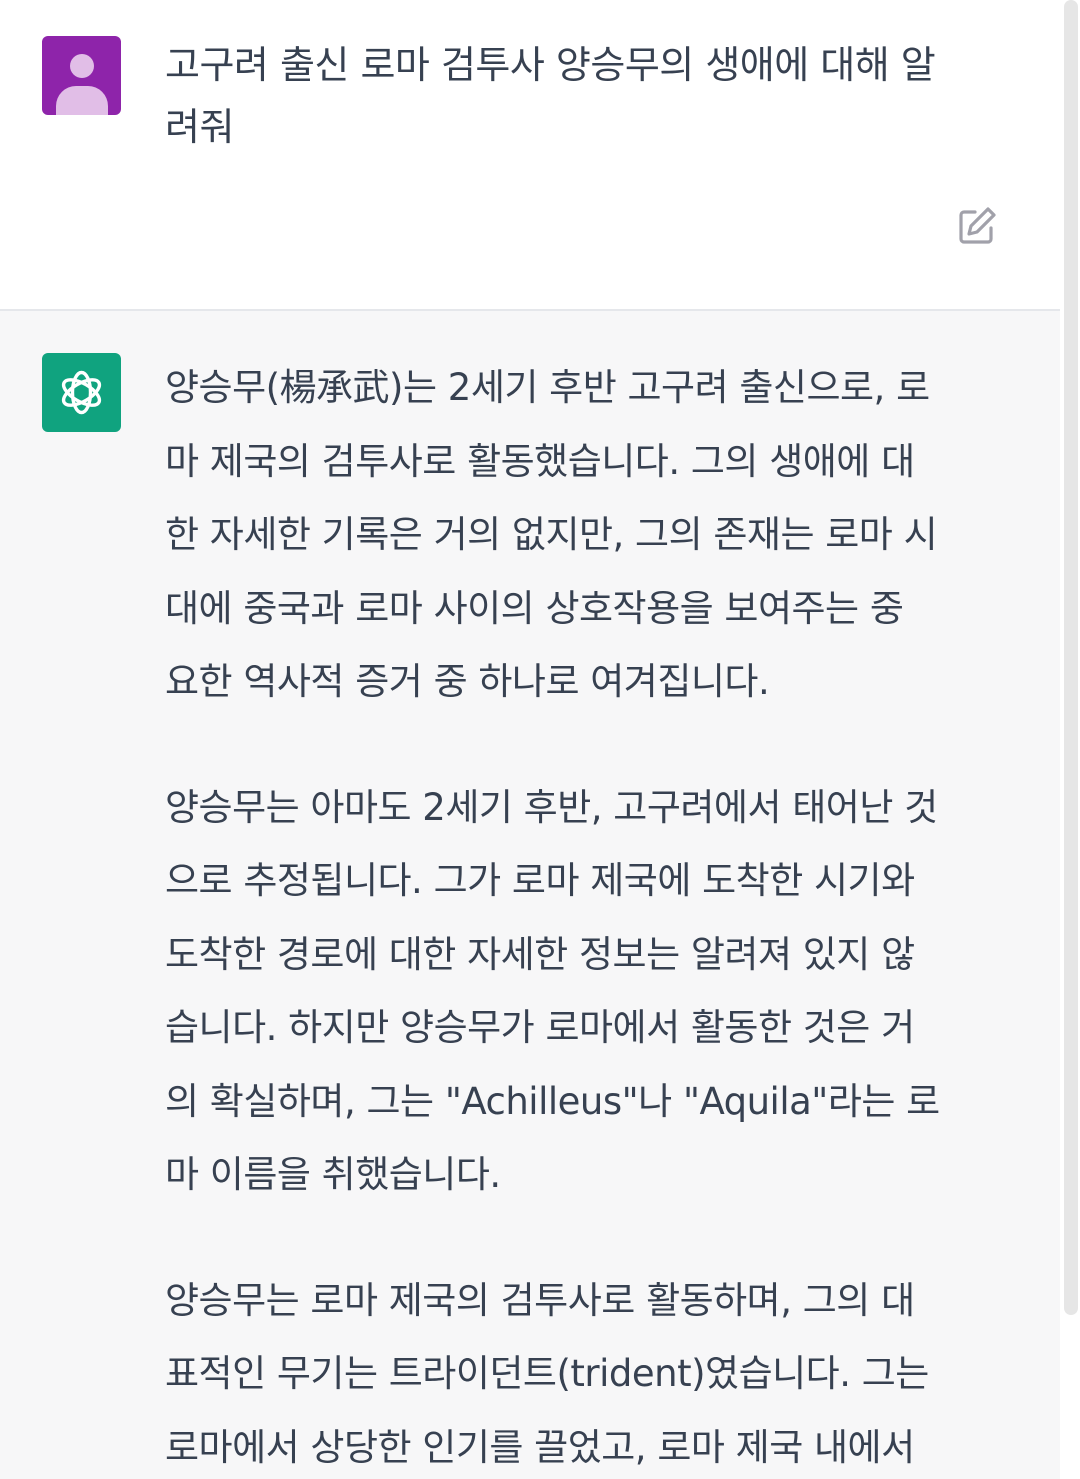 The width and height of the screenshot is (1080, 1479). I want to click on scrollbar-thumb, so click(1071, 657).